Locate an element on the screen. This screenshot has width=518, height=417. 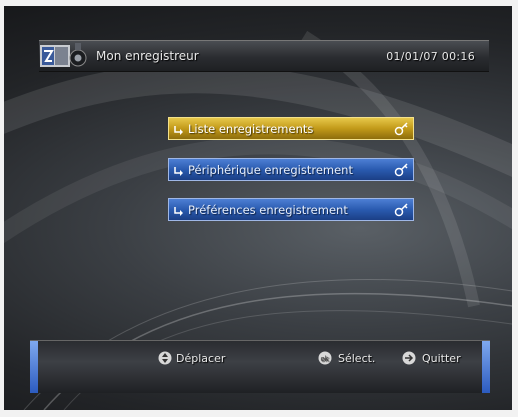
menu-item-label: Préférences enregistrement is located at coordinates (268, 209).